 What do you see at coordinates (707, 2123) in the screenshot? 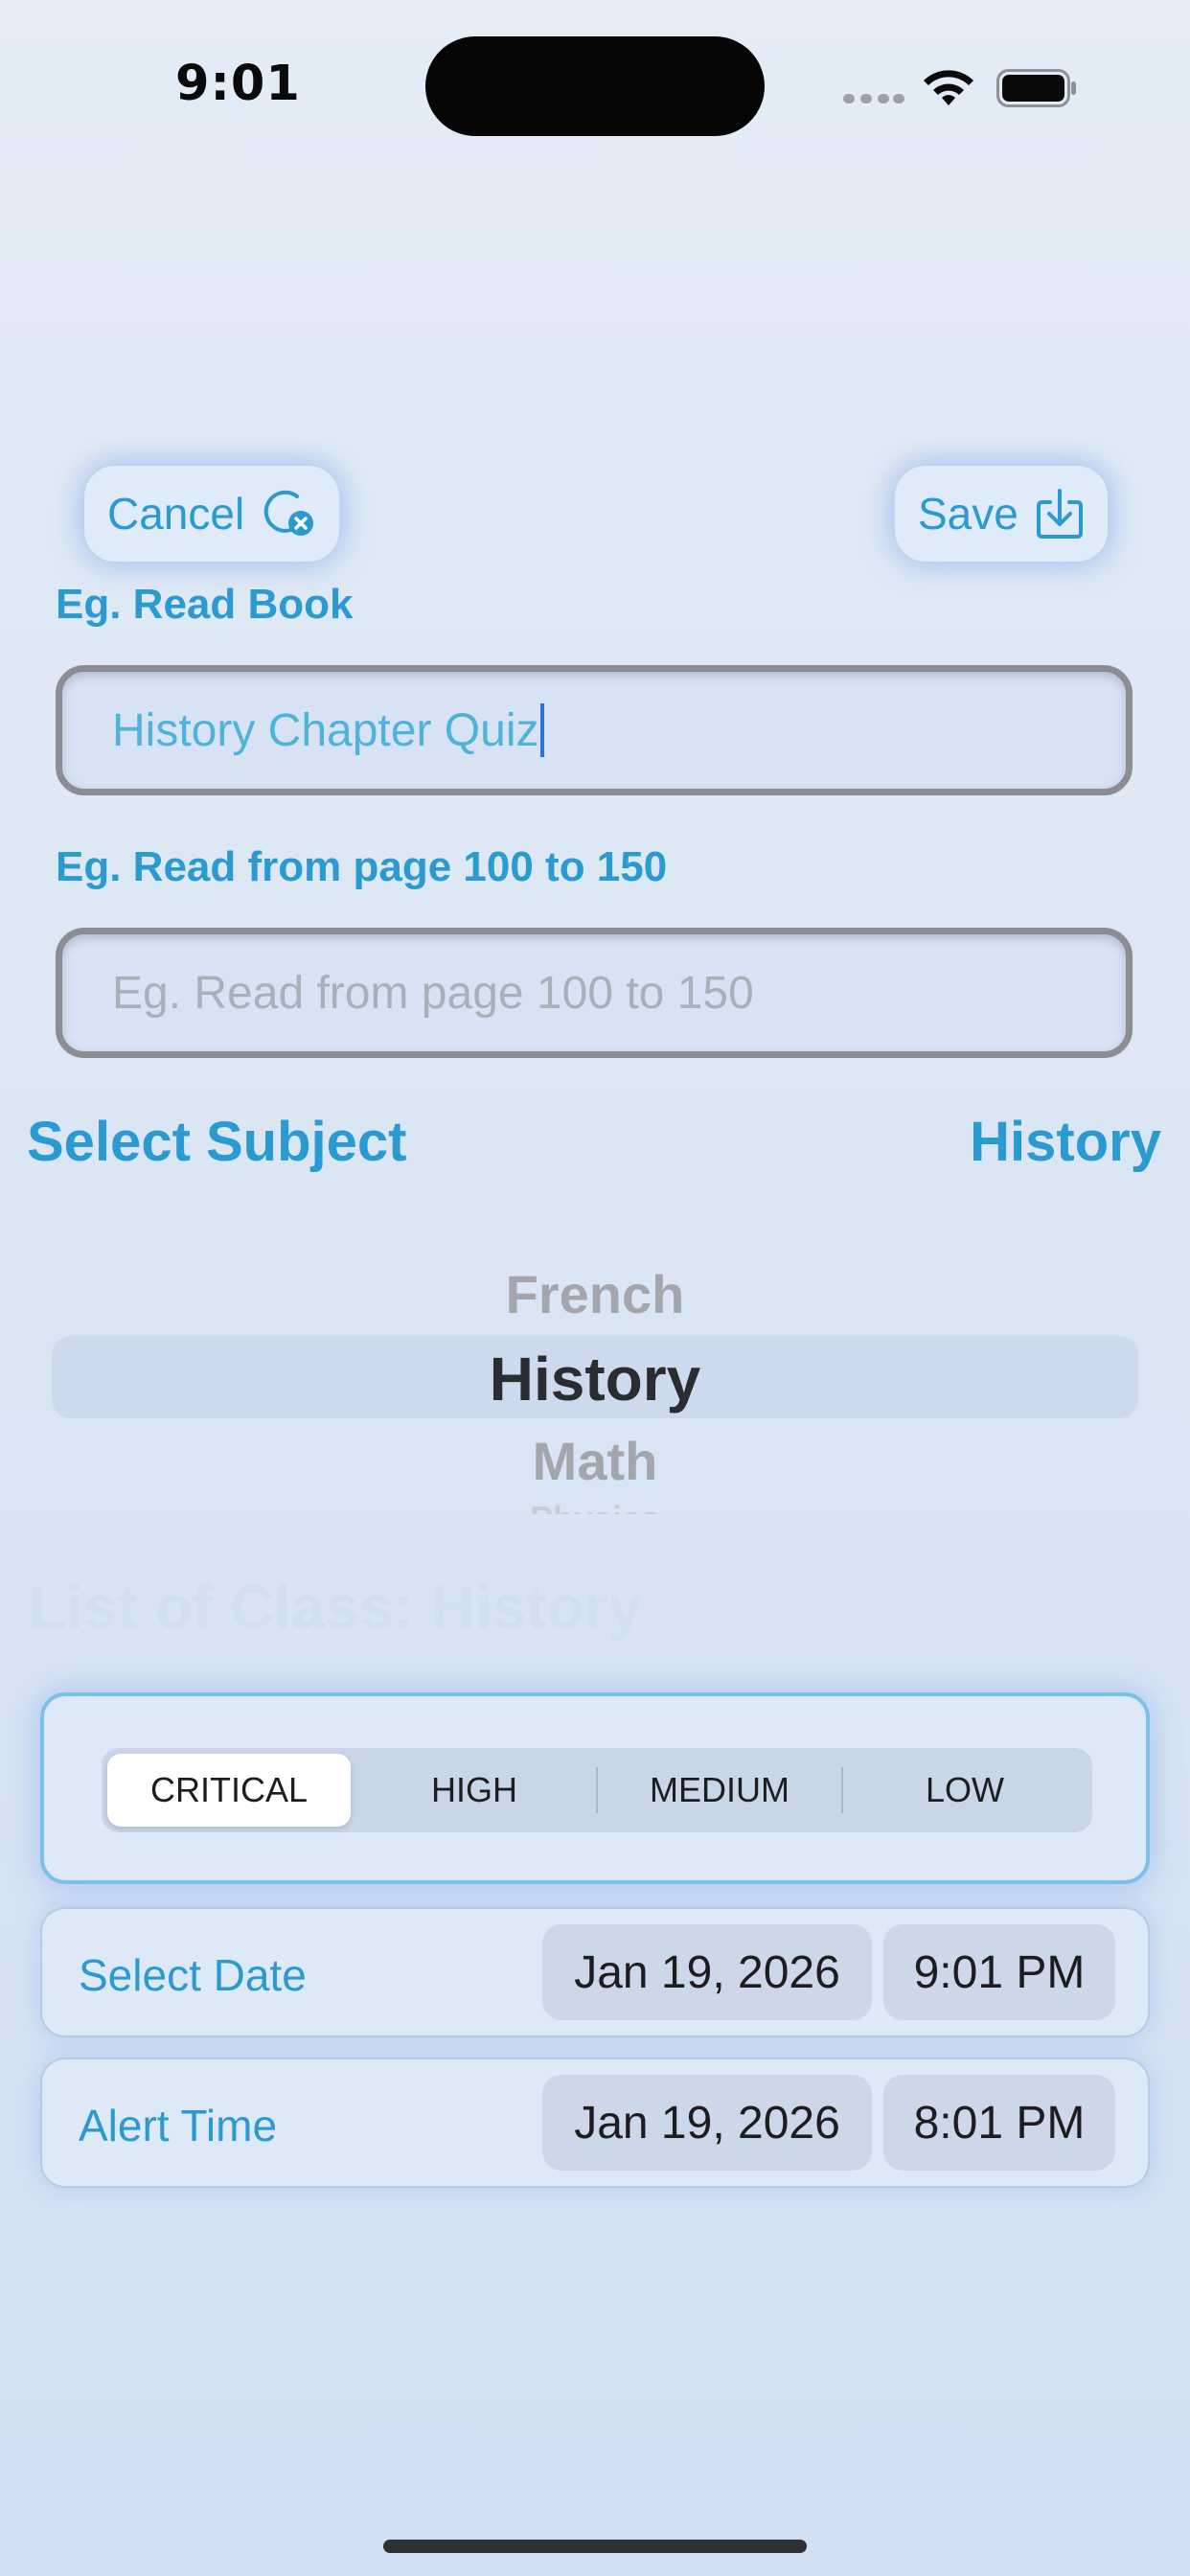
I see `alert-time-date-picker: Jan 19, 2026` at bounding box center [707, 2123].